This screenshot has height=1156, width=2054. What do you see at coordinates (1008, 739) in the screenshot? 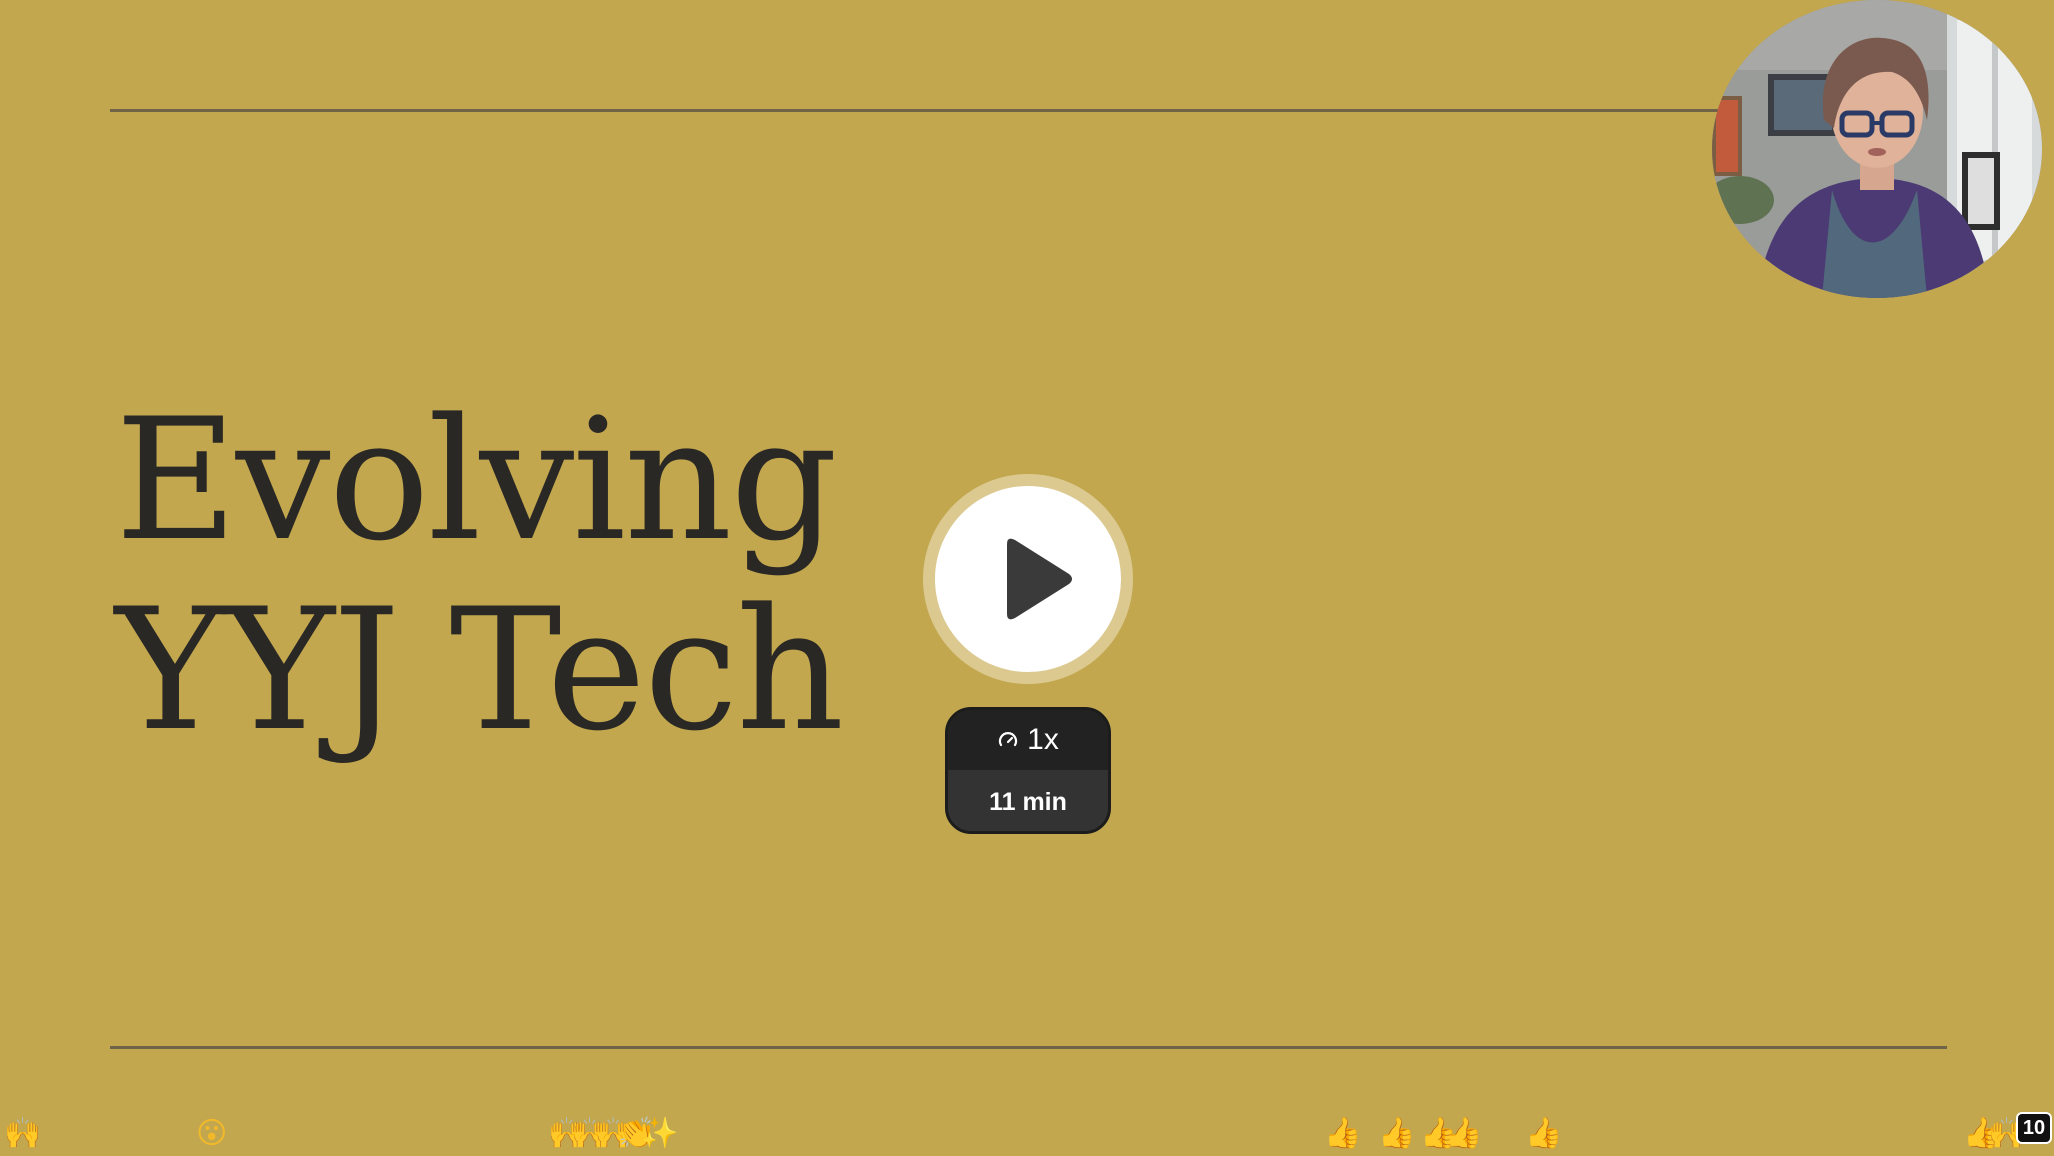
I see `speedometer-icon` at bounding box center [1008, 739].